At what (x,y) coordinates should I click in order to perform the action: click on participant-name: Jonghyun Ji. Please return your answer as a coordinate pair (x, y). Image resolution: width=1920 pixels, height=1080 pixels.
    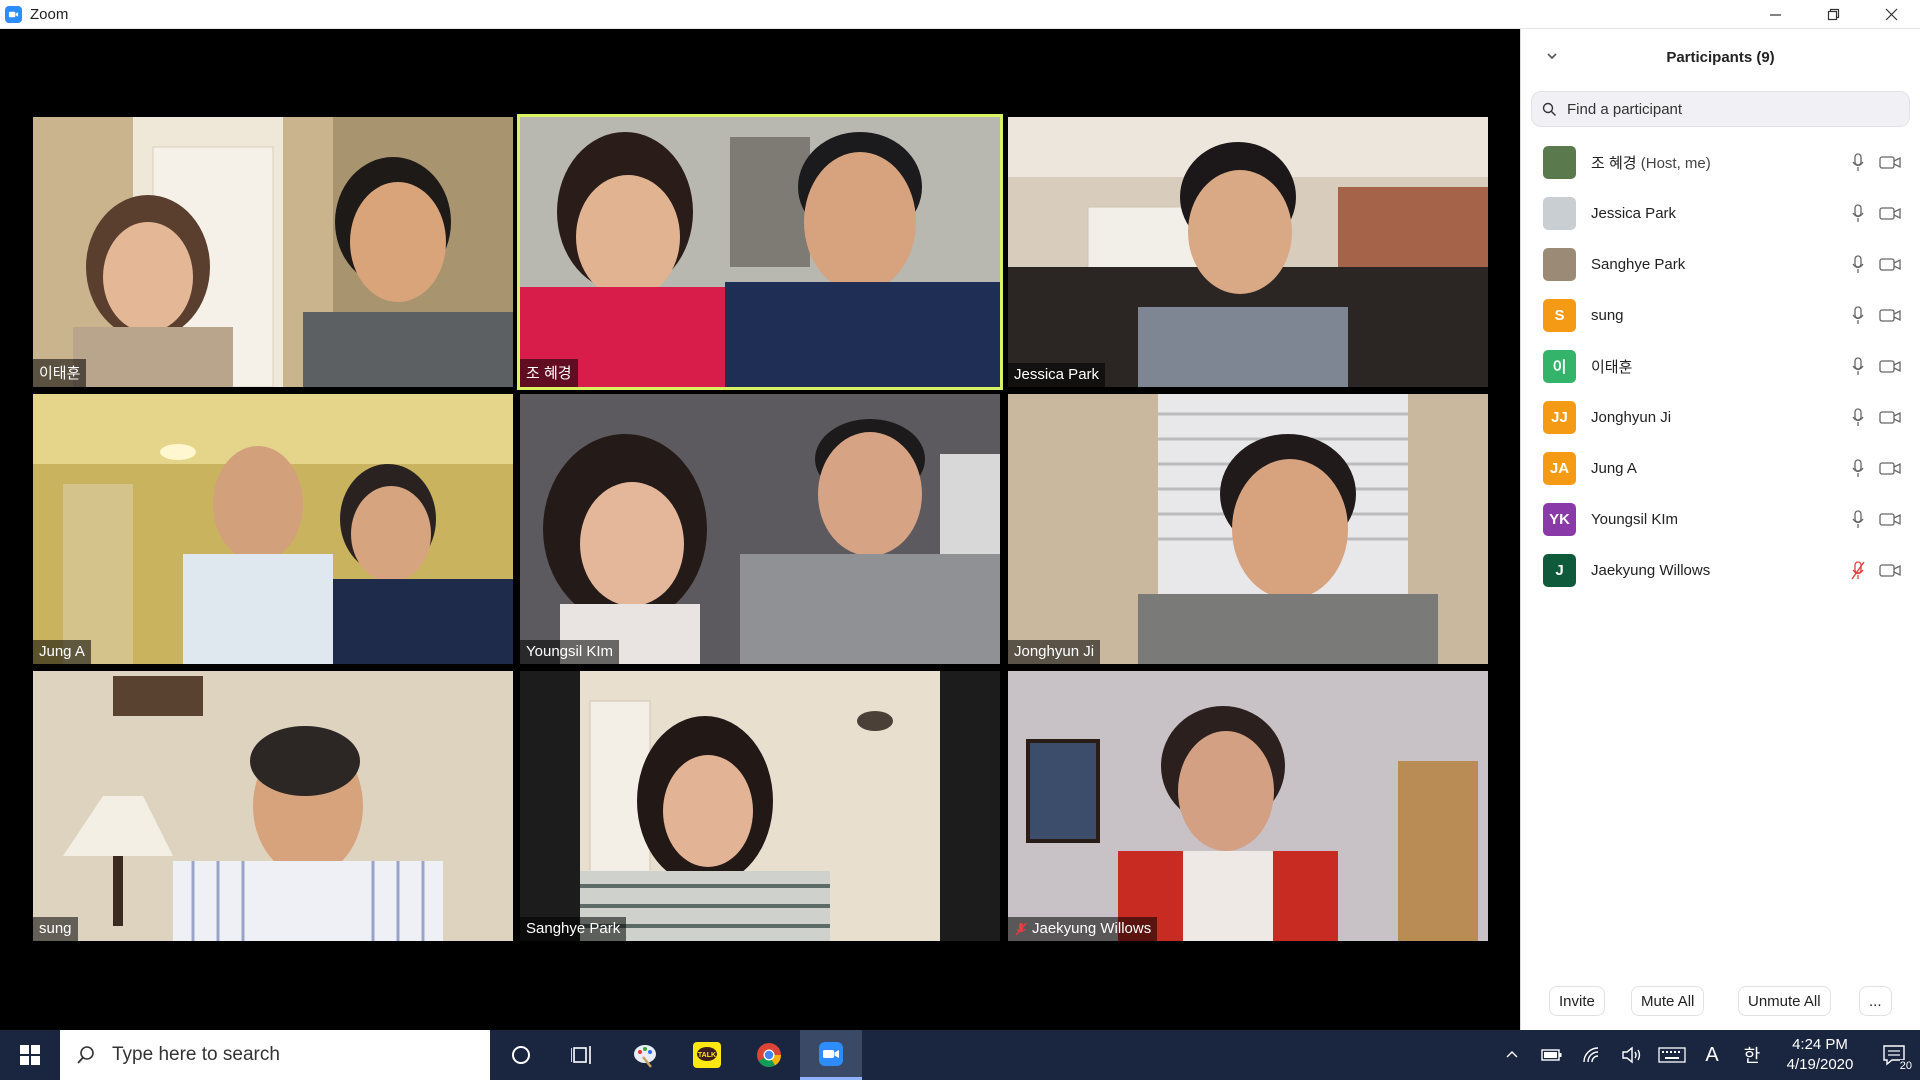
    Looking at the image, I should click on (1631, 417).